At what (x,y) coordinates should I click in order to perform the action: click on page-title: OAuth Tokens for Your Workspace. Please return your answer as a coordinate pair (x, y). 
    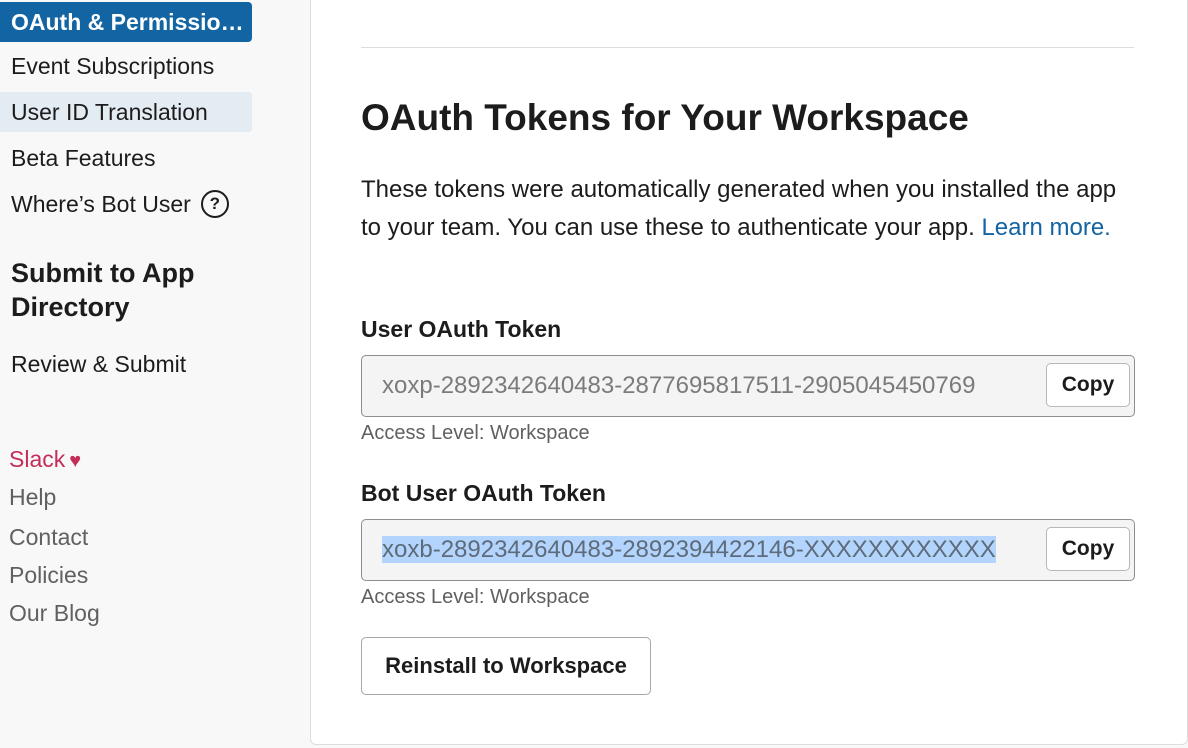
    Looking at the image, I should click on (665, 117).